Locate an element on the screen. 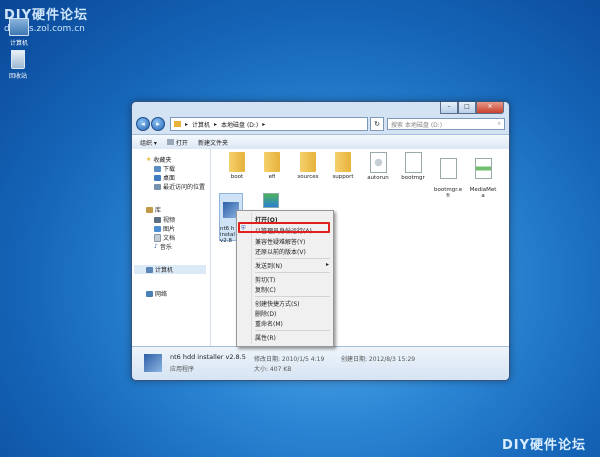 The width and height of the screenshot is (600, 457). file-item-autorun: autorun is located at coordinates (378, 166).